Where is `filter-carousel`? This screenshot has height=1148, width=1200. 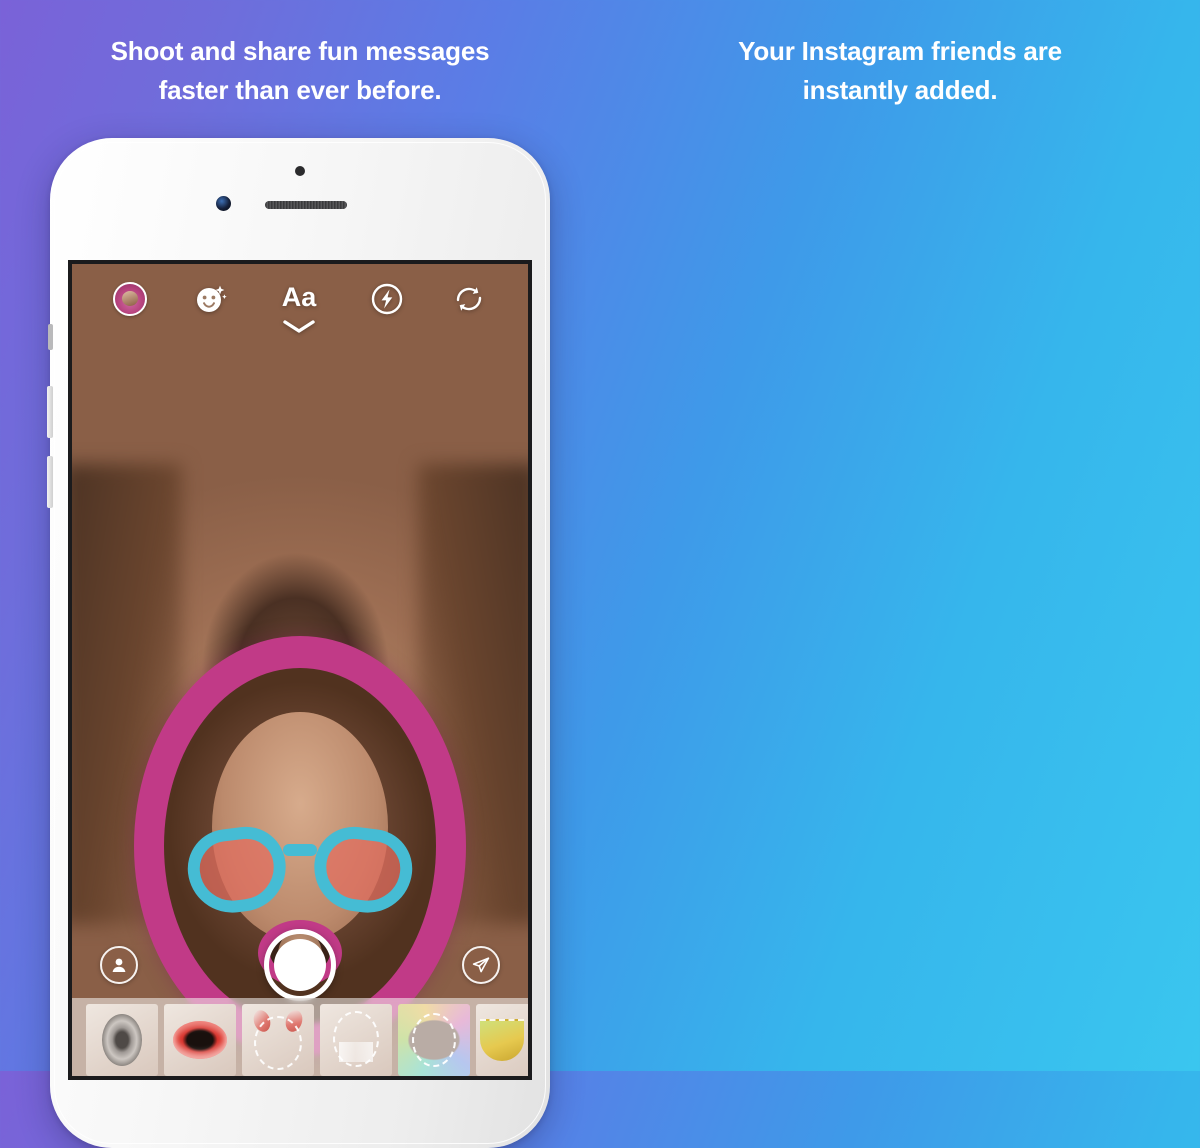
filter-carousel is located at coordinates (300, 1037).